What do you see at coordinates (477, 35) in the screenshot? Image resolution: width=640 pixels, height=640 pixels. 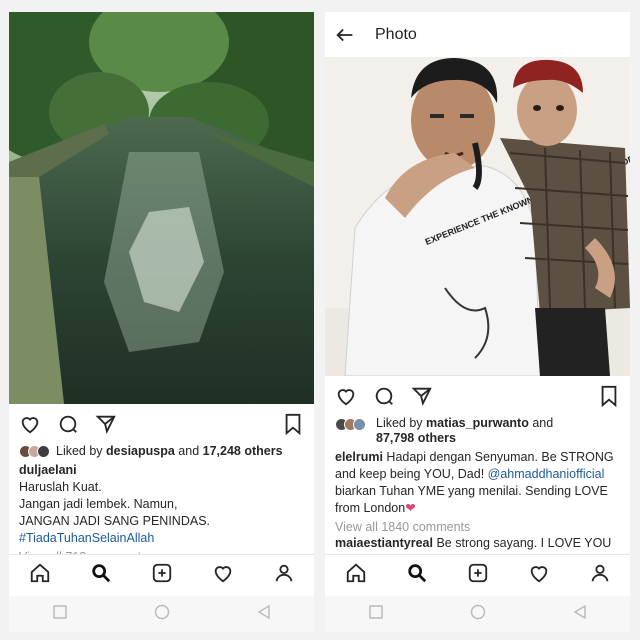 I see `top-app-bar: Photo` at bounding box center [477, 35].